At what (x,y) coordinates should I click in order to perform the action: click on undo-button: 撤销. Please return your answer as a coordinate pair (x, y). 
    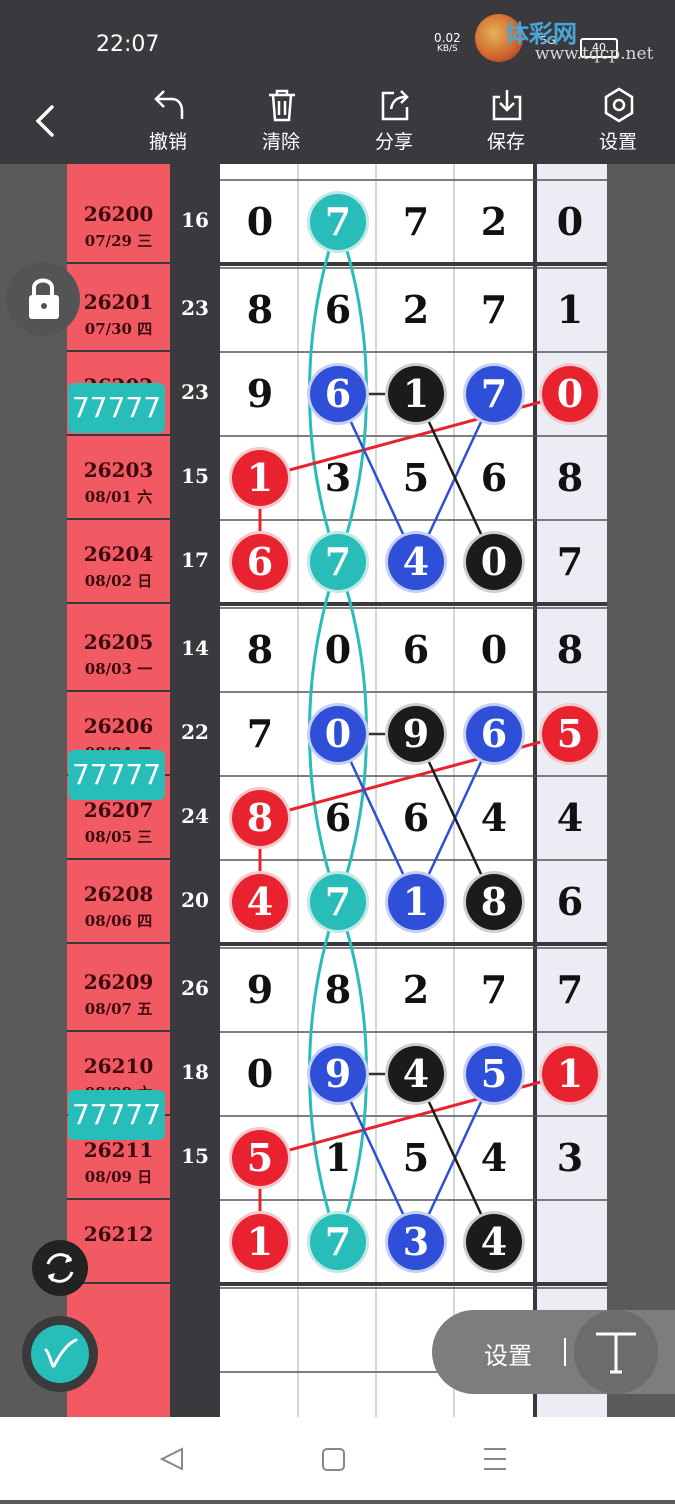
    Looking at the image, I should click on (168, 124).